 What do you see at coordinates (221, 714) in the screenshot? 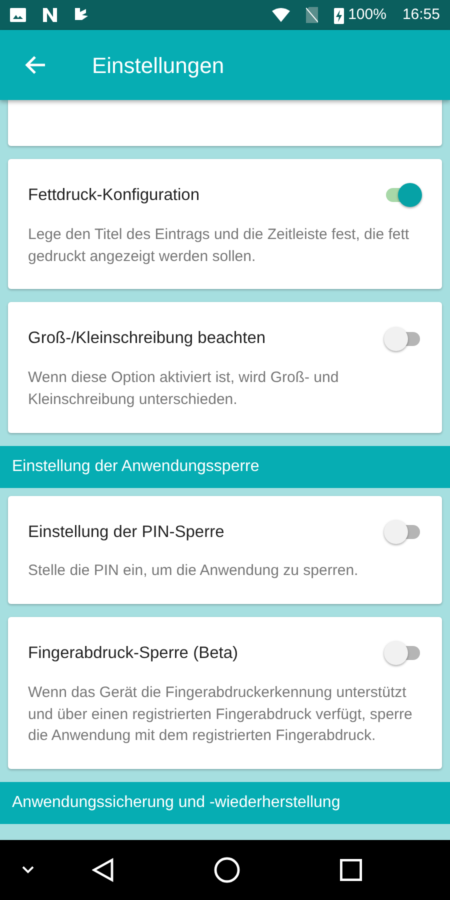
I see `setting-description: Wenn das Gerät die Fingerabdruckerkennung unterstützt und über einen registrierten Fingerabdruck verfügt, sperre die Anwendung mit dem registrierten Fingerabdruck.` at bounding box center [221, 714].